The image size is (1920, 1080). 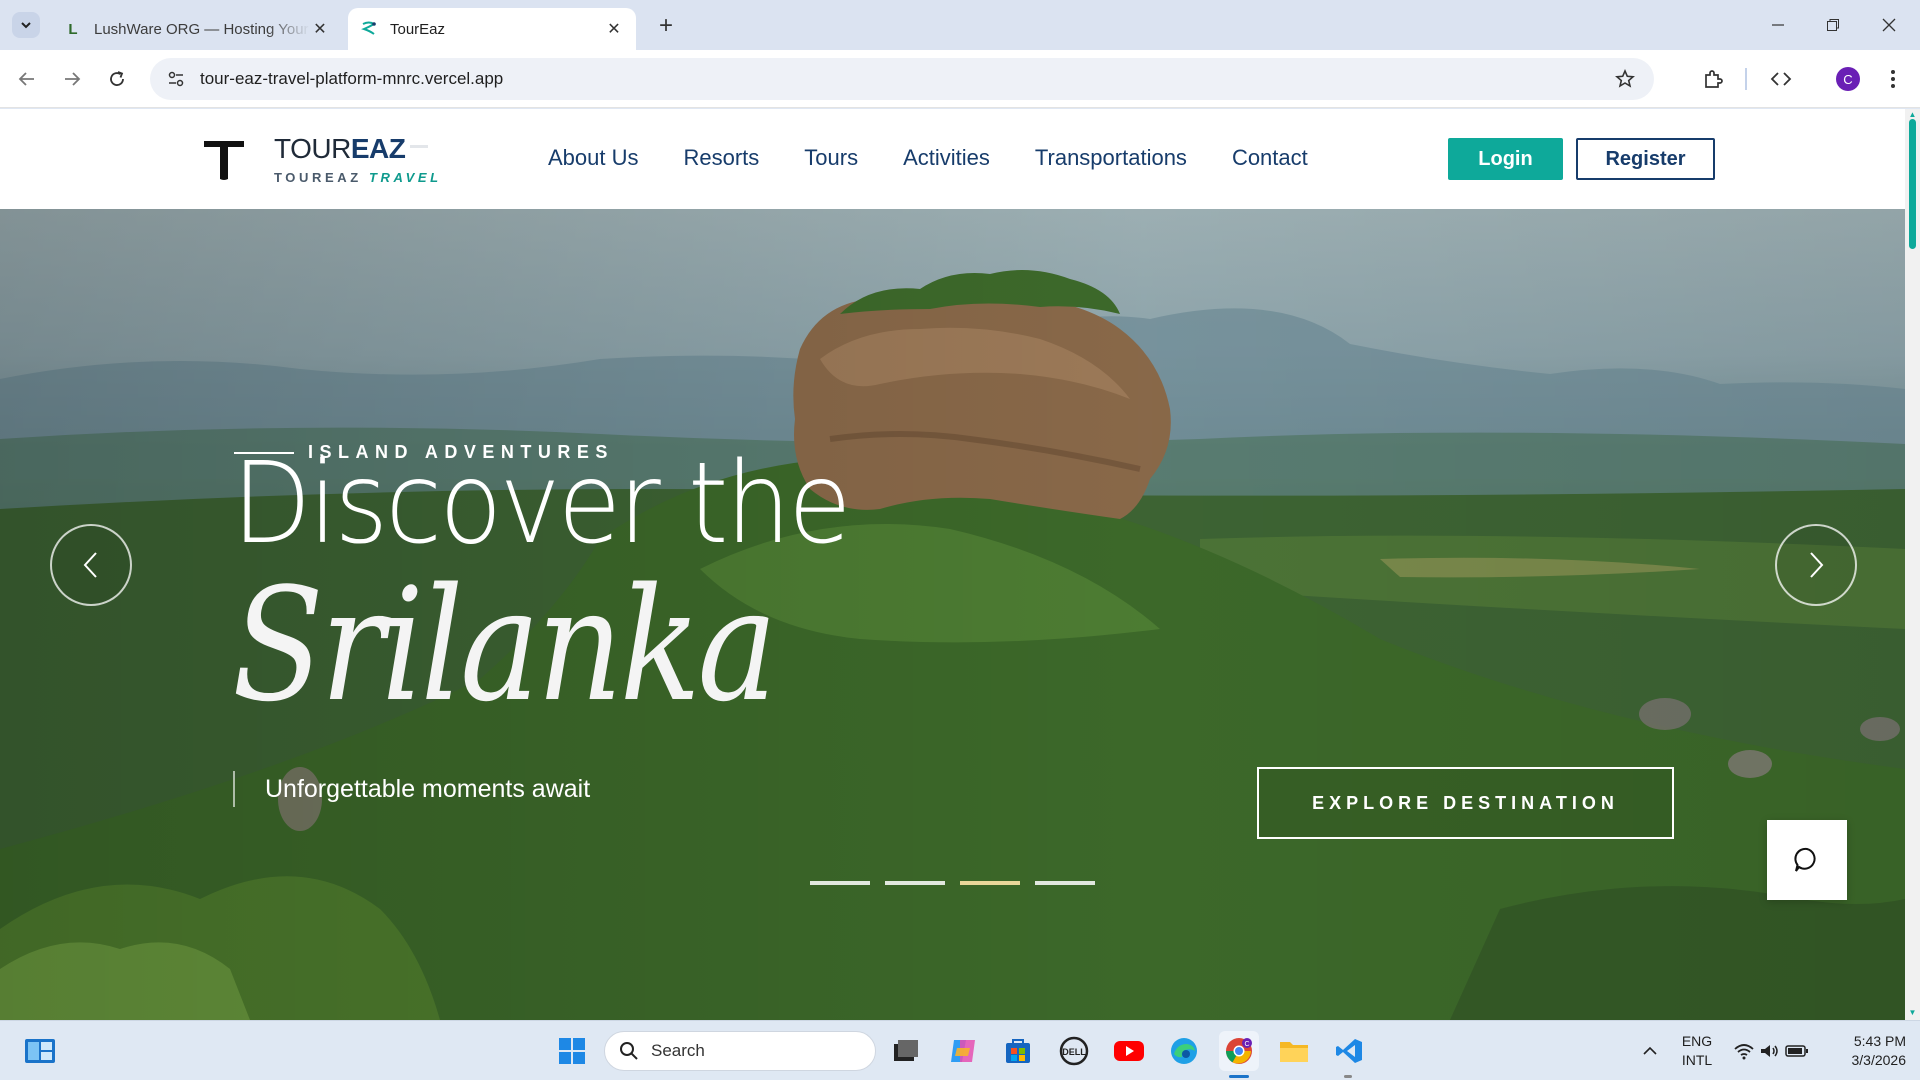 I want to click on chevron-down-icon, so click(x=26, y=25).